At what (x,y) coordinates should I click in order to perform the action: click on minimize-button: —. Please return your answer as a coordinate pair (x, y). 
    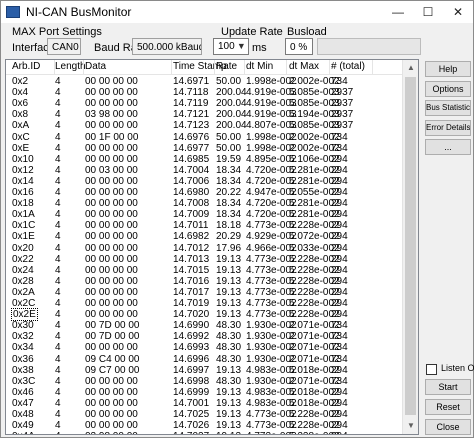
    Looking at the image, I should click on (398, 12).